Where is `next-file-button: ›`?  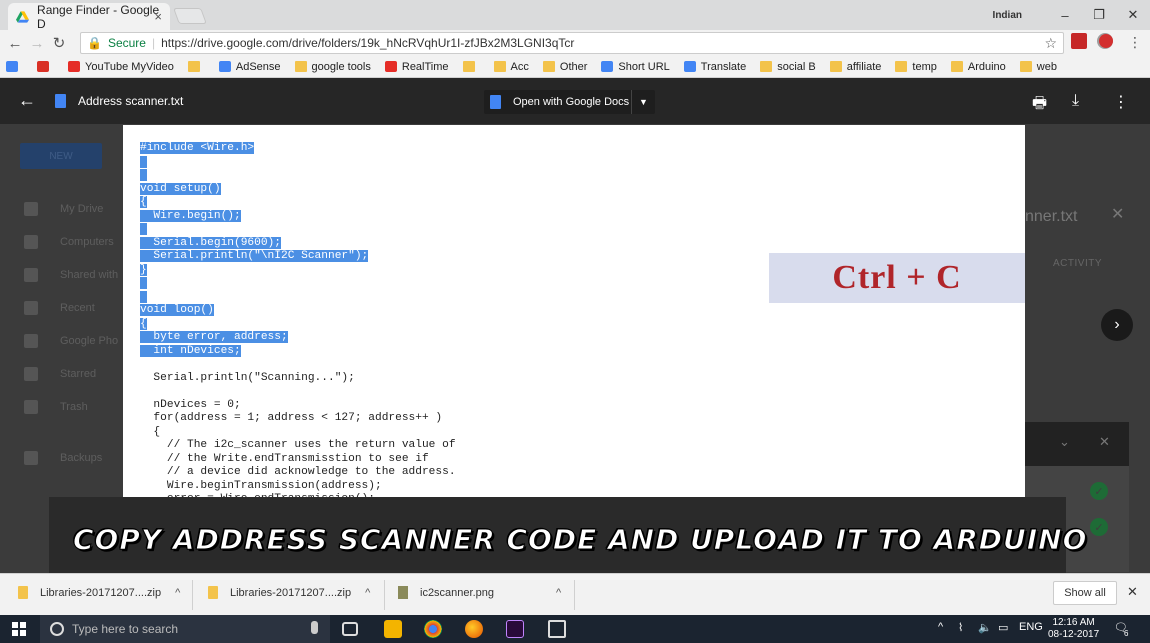
next-file-button: › is located at coordinates (1117, 325).